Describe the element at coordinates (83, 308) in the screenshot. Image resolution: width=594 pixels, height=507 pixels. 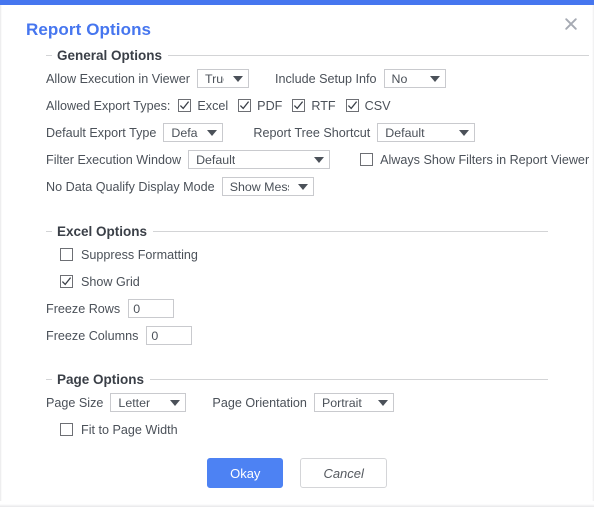
I see `freeze-rows-label: Freeze Rows` at that location.